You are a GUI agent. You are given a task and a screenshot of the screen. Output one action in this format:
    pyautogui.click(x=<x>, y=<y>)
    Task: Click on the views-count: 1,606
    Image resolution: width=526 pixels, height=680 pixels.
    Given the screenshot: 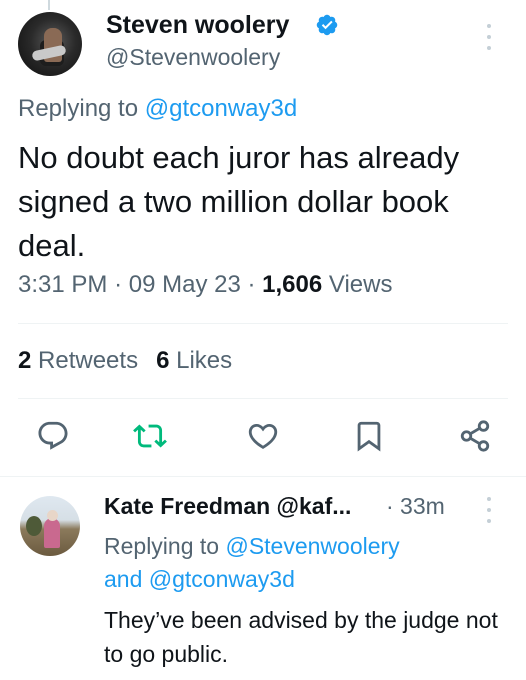 What is the action you would take?
    pyautogui.click(x=292, y=284)
    